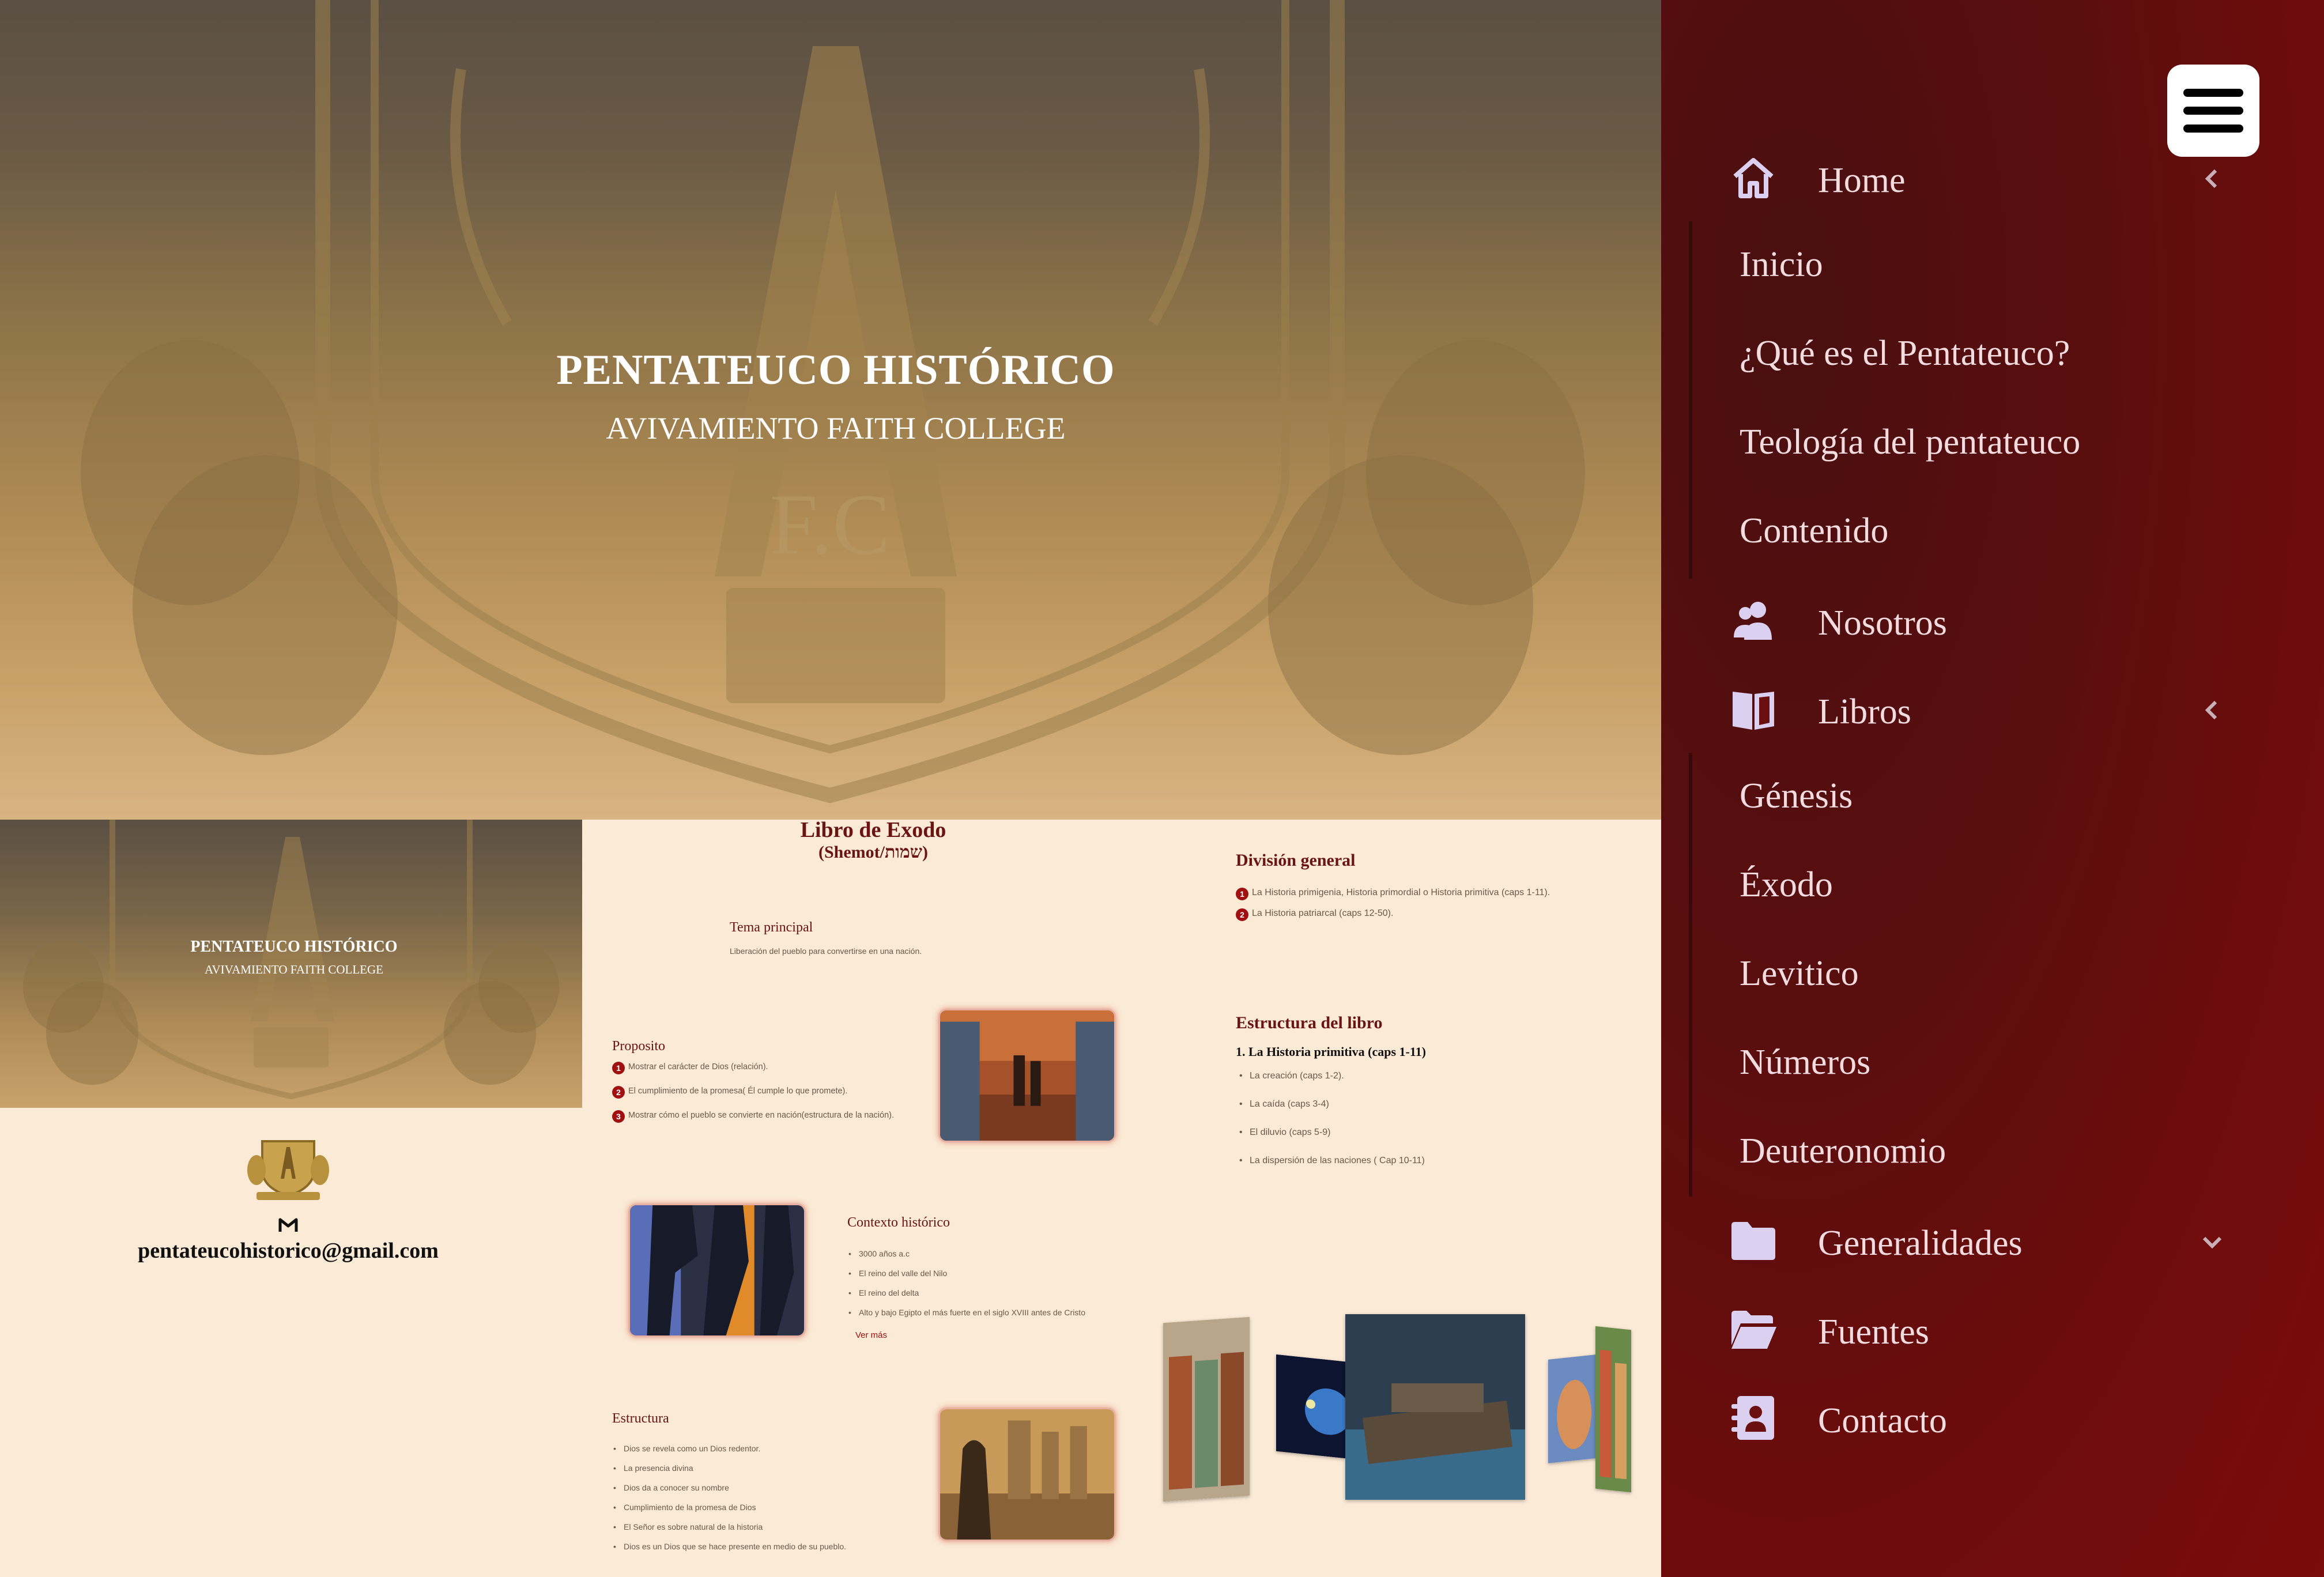 The image size is (2324, 1577). What do you see at coordinates (762, 1527) in the screenshot?
I see `list-item: El Señor es sobre natural de la historia` at bounding box center [762, 1527].